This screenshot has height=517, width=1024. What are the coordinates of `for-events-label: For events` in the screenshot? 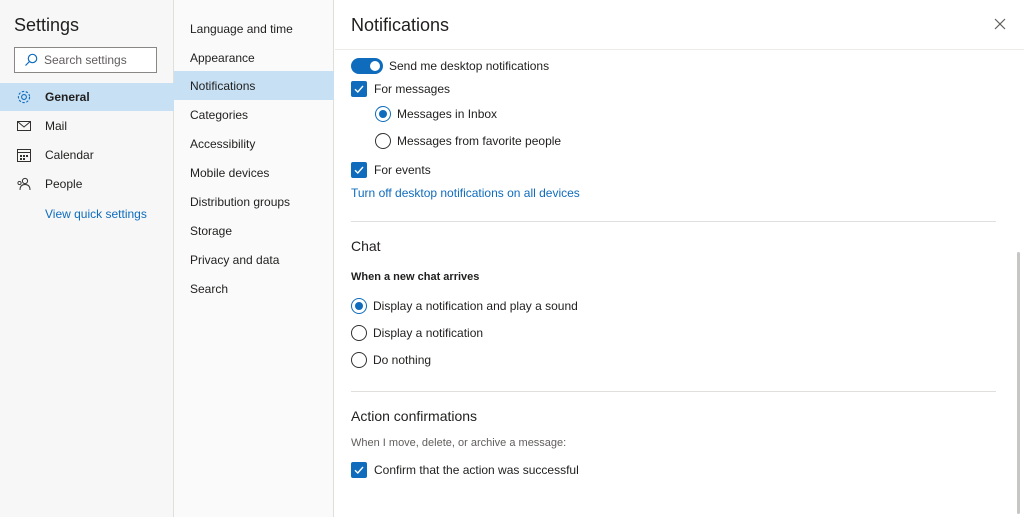 It's located at (402, 170).